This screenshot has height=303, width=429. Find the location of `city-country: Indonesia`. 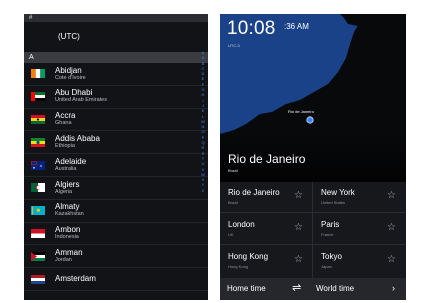

city-country: Indonesia is located at coordinates (67, 237).